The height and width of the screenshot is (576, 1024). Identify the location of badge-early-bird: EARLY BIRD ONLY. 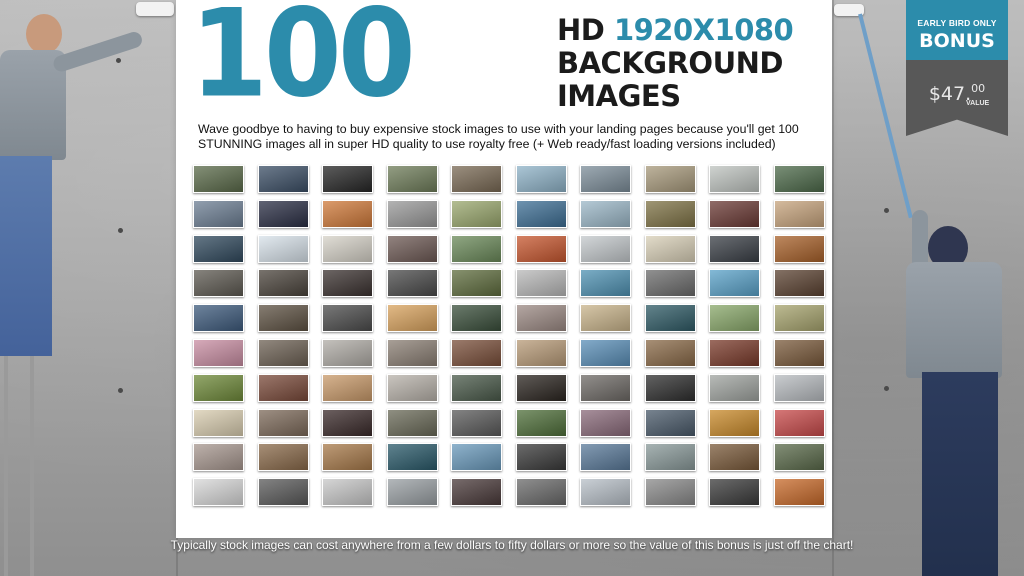
(957, 23).